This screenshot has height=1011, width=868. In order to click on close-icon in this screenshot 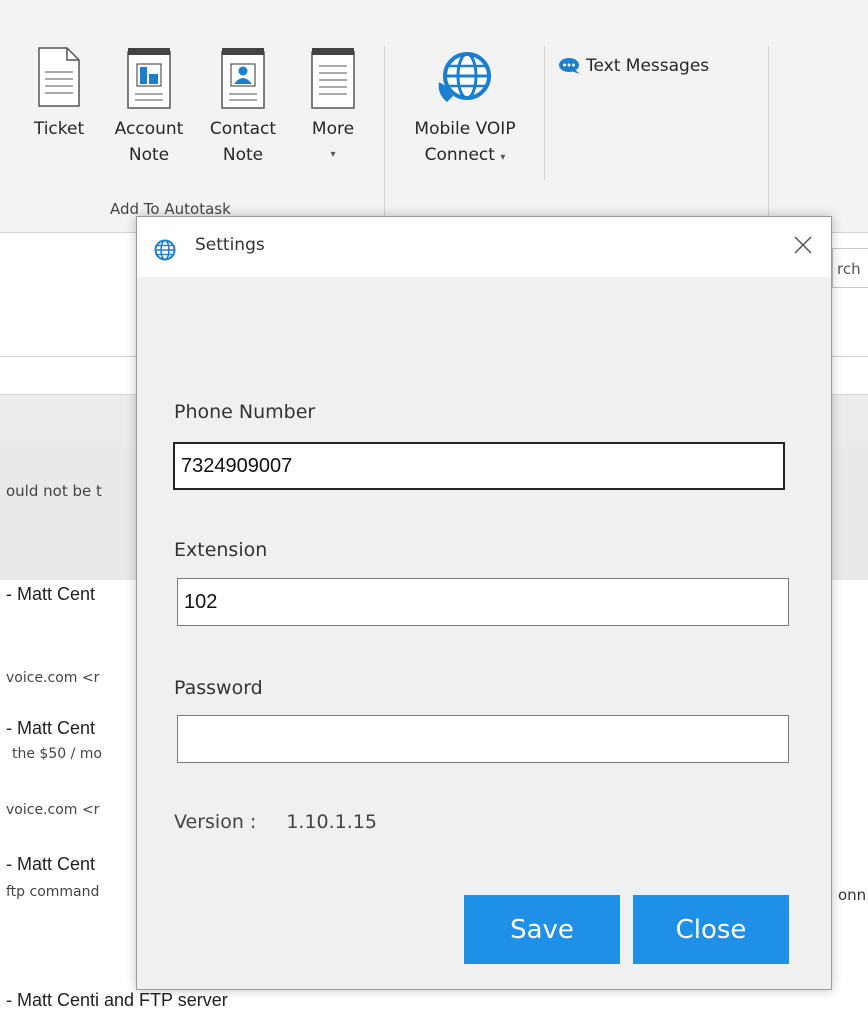, I will do `click(803, 245)`.